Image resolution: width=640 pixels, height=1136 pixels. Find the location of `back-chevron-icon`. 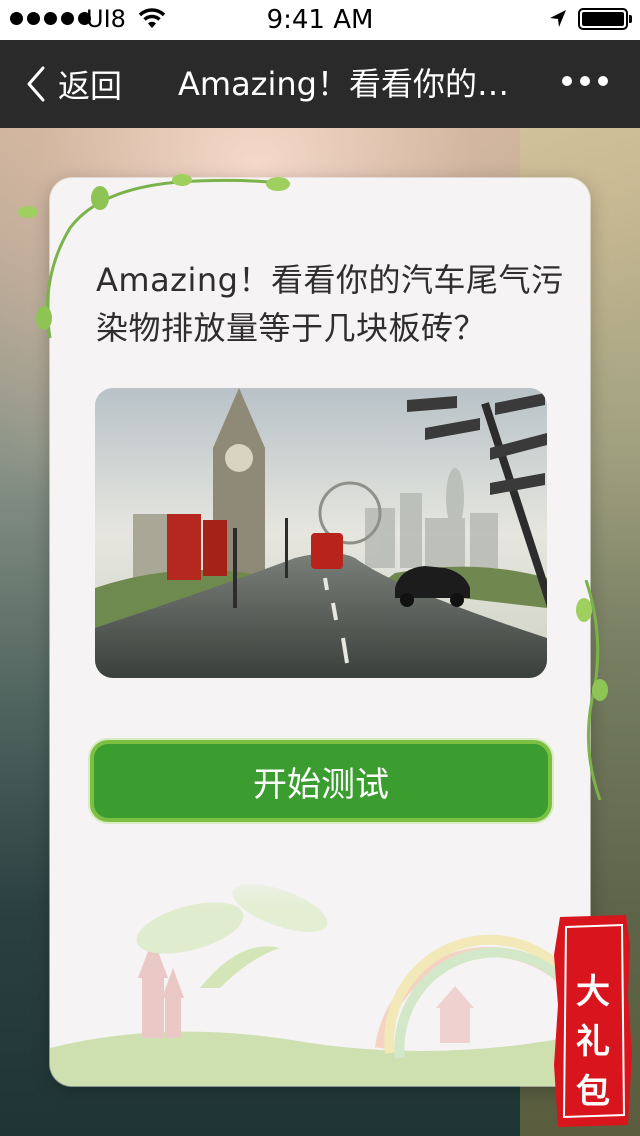

back-chevron-icon is located at coordinates (36, 84).